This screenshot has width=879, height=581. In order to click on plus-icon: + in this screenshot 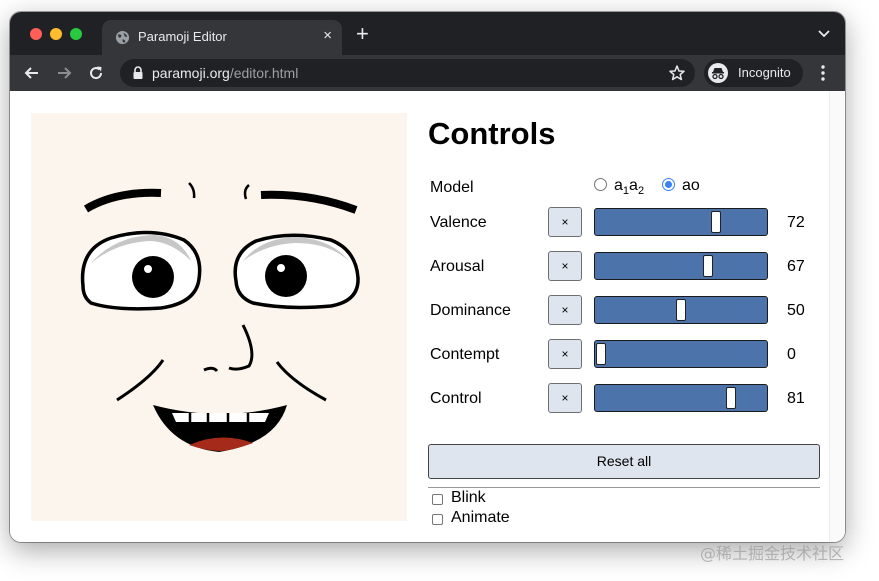, I will do `click(362, 34)`.